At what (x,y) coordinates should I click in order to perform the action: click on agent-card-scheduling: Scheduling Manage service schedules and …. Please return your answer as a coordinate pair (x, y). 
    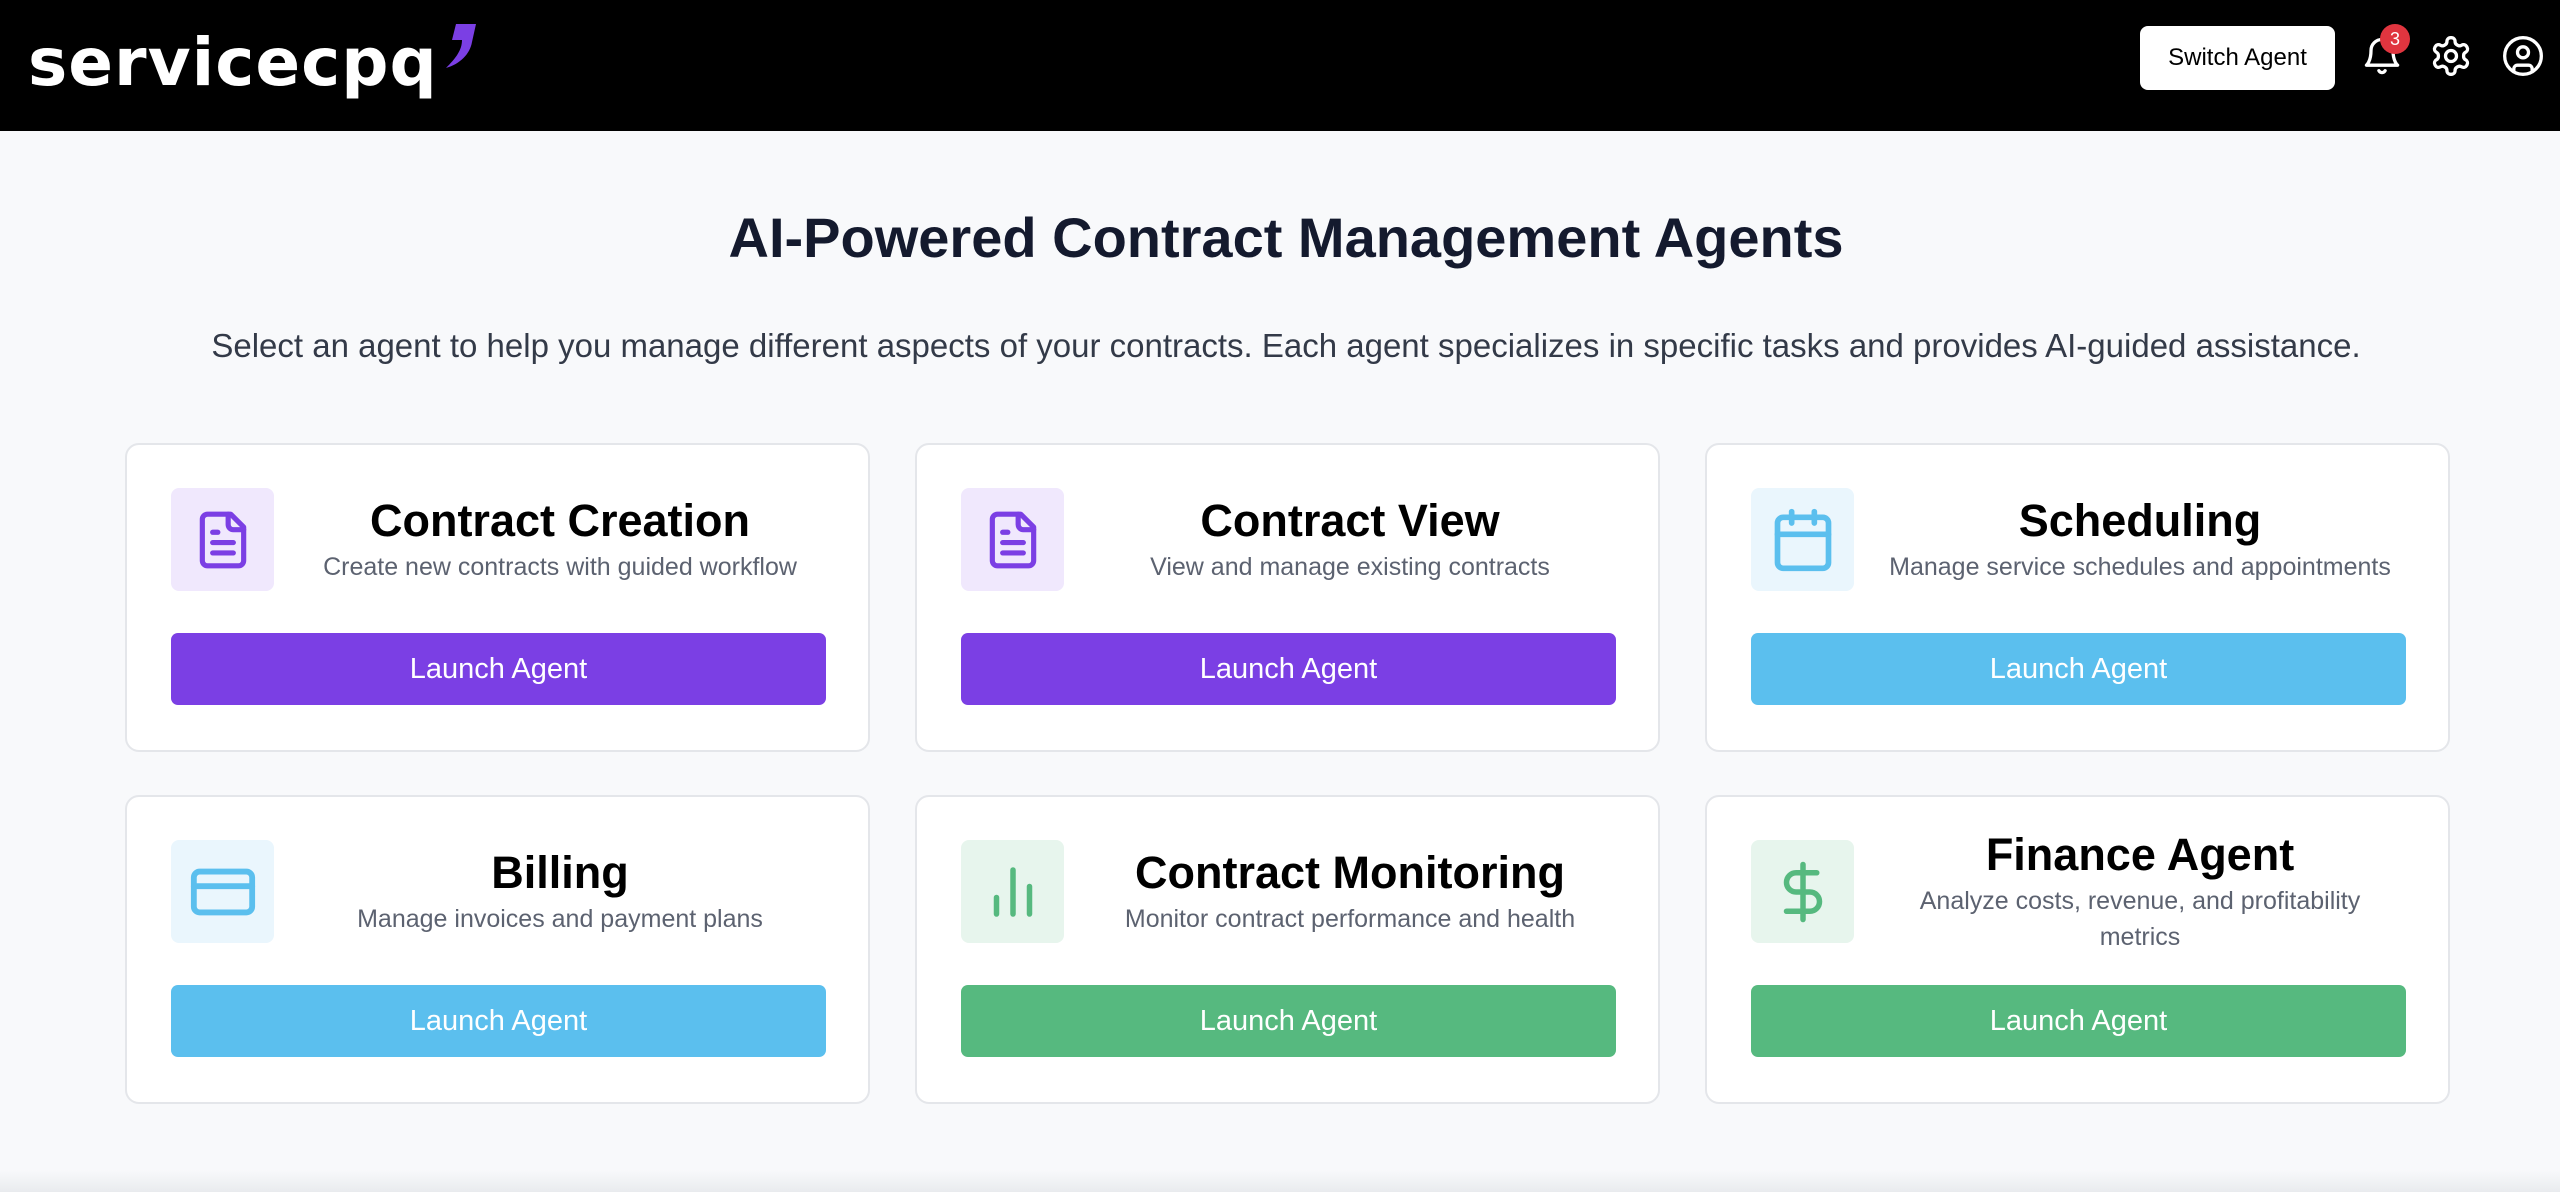
    Looking at the image, I should click on (2077, 597).